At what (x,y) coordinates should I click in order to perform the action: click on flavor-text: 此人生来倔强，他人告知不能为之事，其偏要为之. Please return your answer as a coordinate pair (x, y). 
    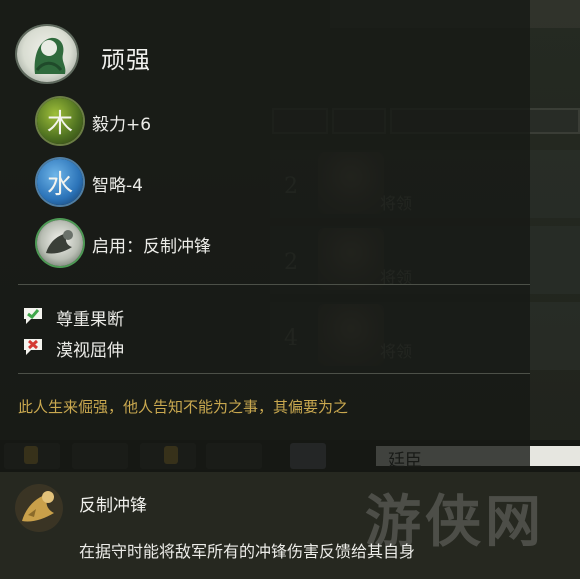
    Looking at the image, I should click on (183, 407).